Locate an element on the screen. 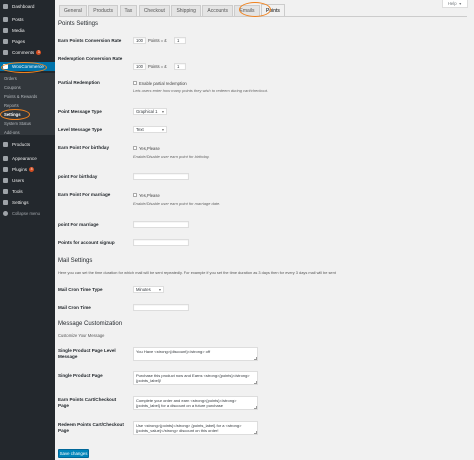 This screenshot has height=460, width=474. single-level-message-textarea: You Have <strong>{discount}</strong> off is located at coordinates (195, 354).